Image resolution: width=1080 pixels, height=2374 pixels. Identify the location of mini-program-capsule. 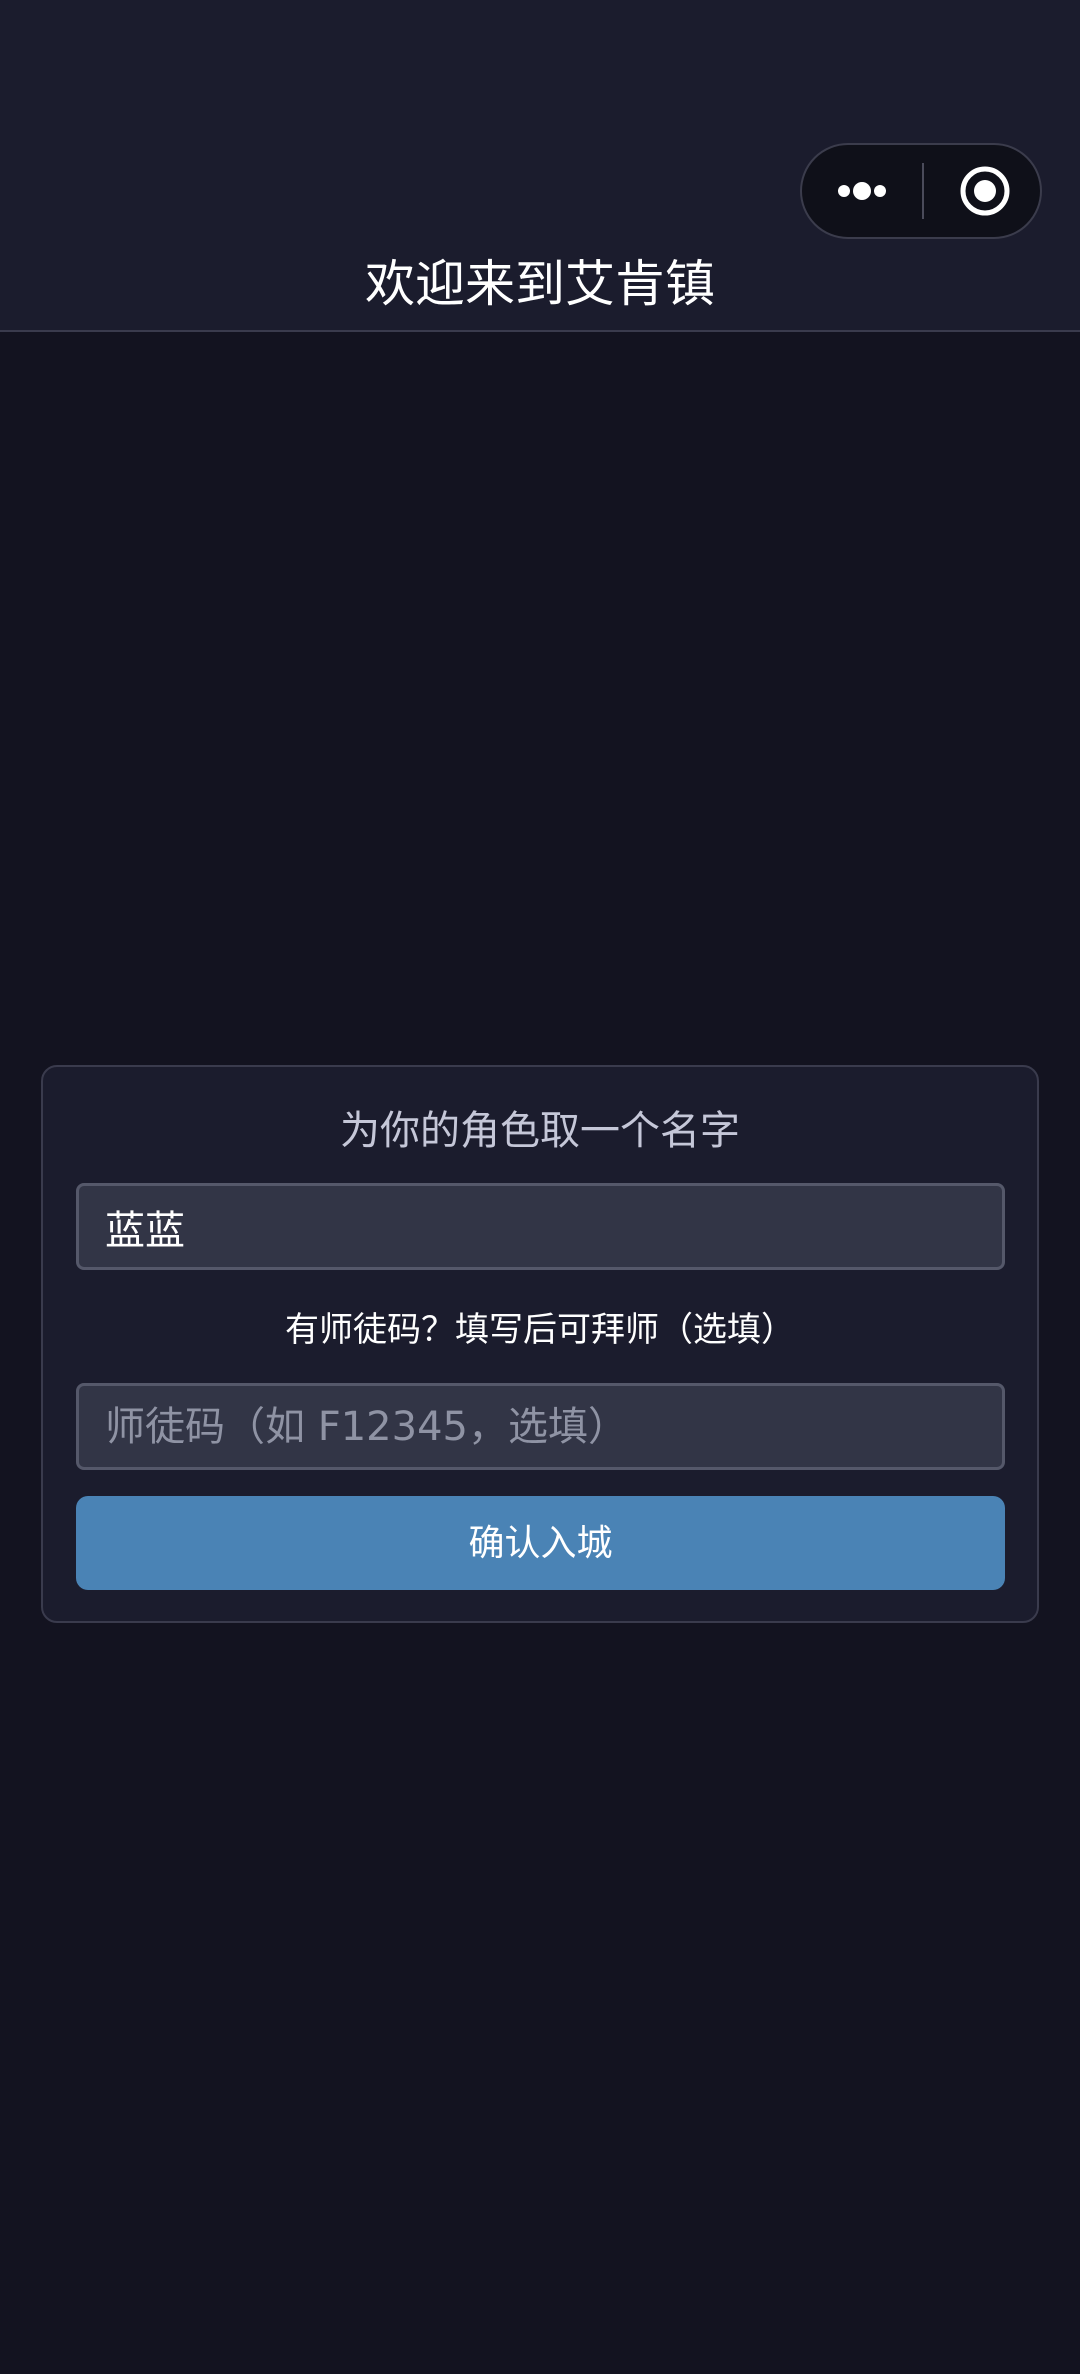
(921, 191).